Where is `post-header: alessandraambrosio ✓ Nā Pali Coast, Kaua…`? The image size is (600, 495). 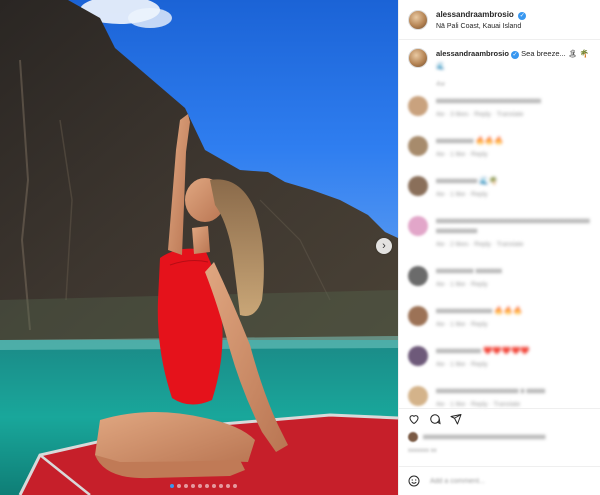
post-header: alessandraambrosio ✓ Nā Pali Coast, Kaua… is located at coordinates (499, 20).